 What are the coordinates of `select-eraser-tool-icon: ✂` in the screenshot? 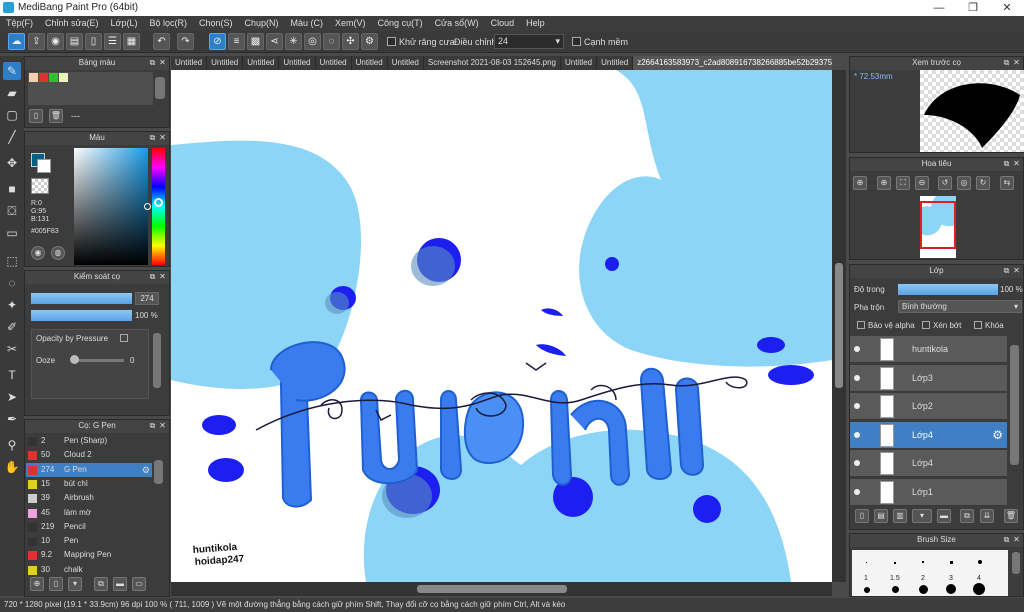 It's located at (12, 349).